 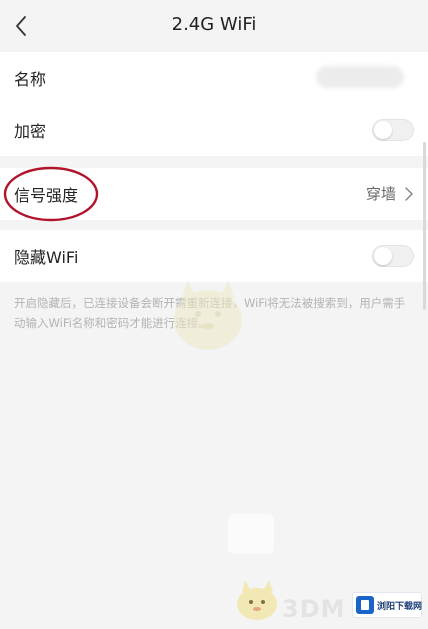 What do you see at coordinates (393, 130) in the screenshot?
I see `encryption-toggle` at bounding box center [393, 130].